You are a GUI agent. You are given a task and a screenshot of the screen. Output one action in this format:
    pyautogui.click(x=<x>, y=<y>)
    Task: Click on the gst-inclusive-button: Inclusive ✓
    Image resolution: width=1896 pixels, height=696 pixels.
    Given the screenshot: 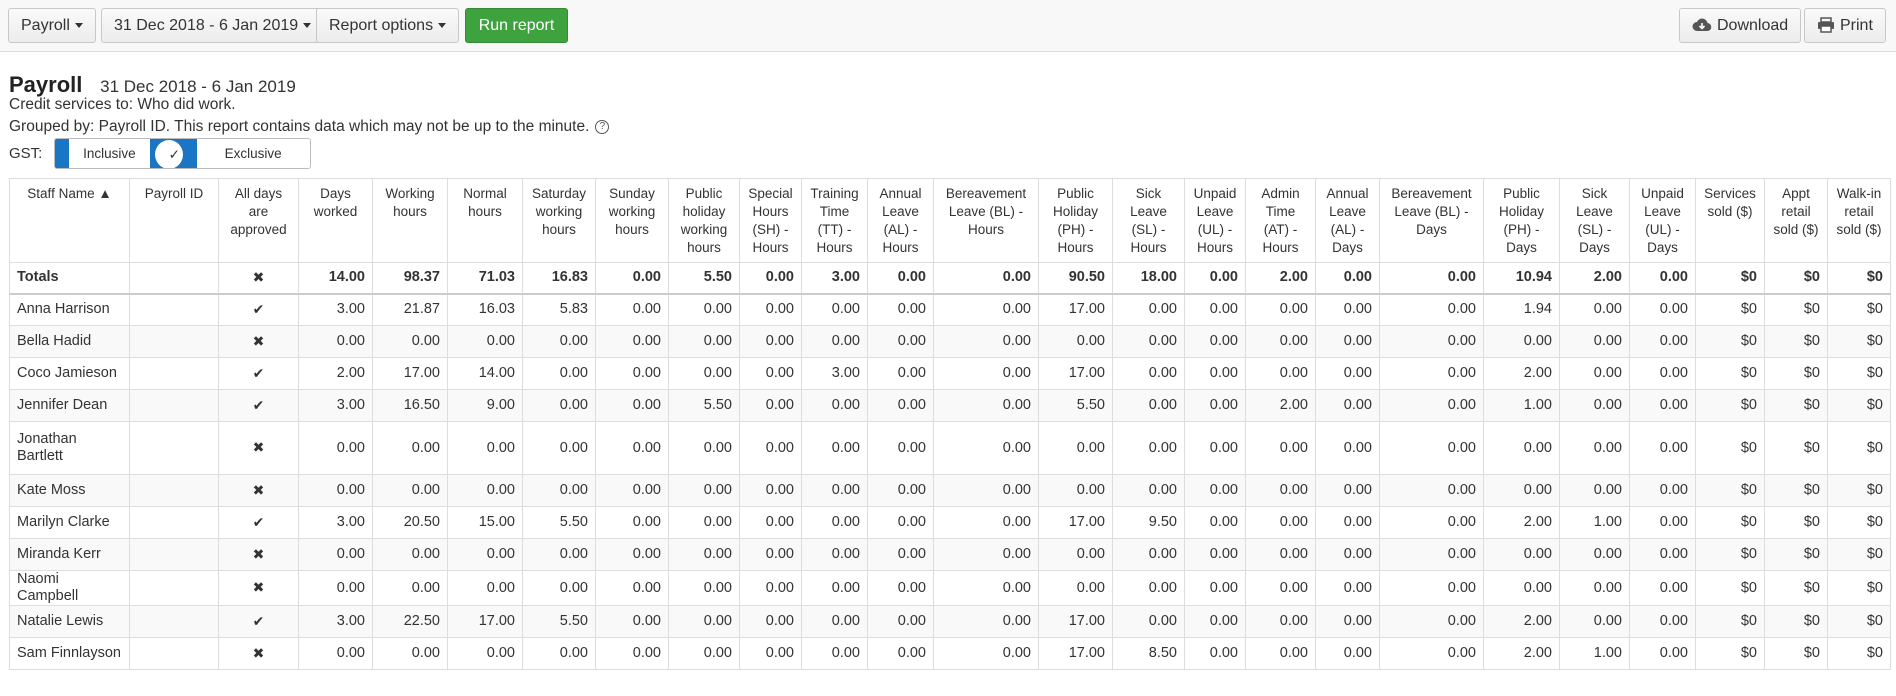 What is the action you would take?
    pyautogui.click(x=126, y=153)
    